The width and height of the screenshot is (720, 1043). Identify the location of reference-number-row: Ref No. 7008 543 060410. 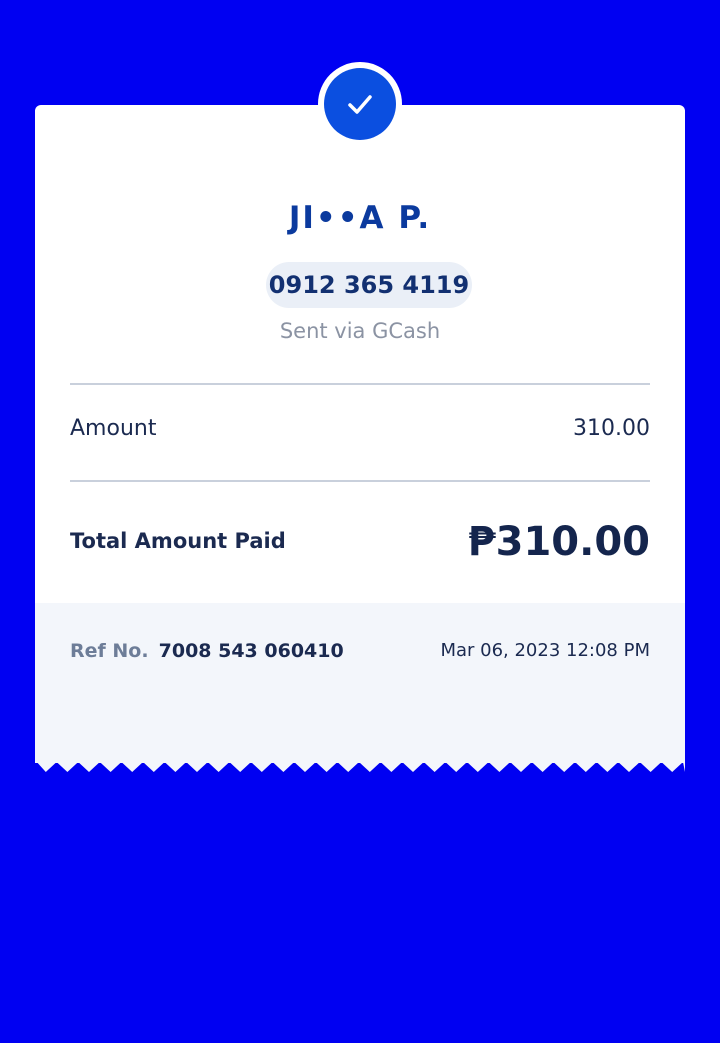
(207, 651).